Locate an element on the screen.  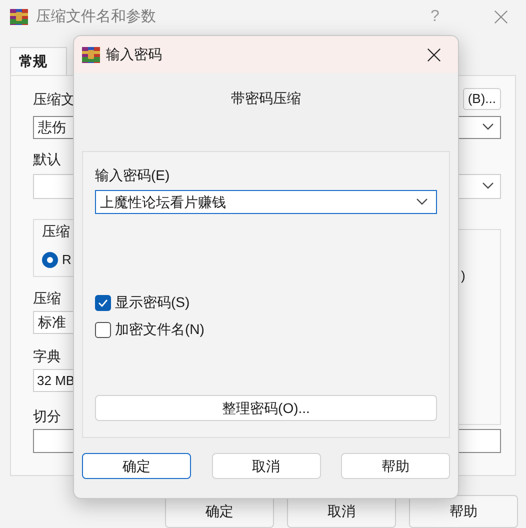
field-label: 压缩文 is located at coordinates (54, 99).